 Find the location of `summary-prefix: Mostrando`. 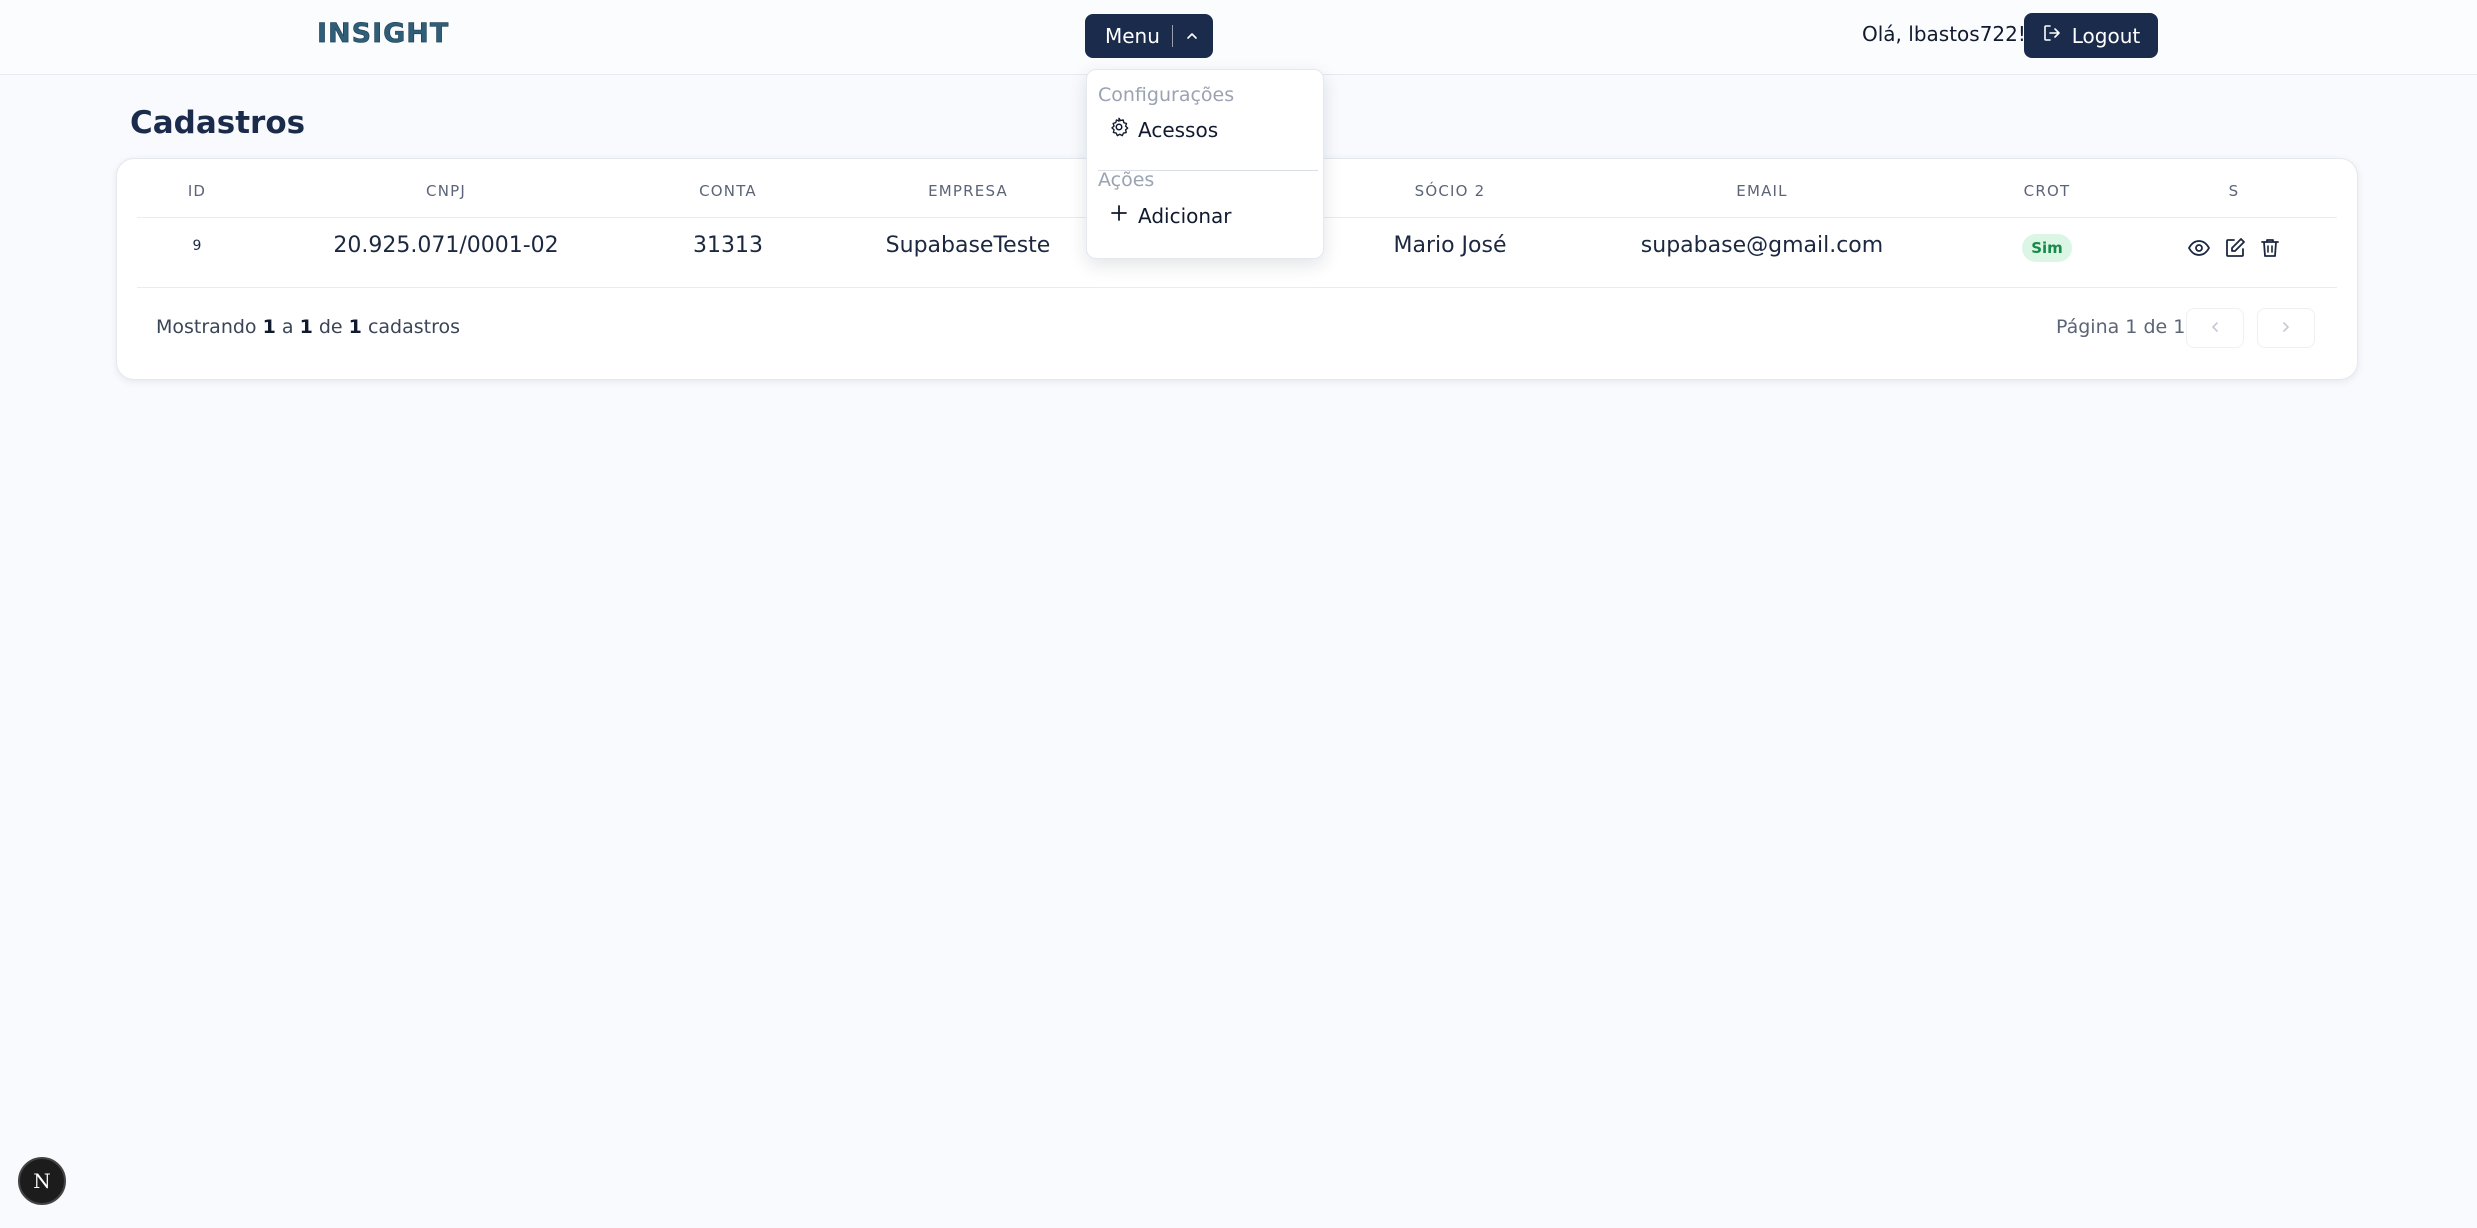

summary-prefix: Mostrando is located at coordinates (206, 327).